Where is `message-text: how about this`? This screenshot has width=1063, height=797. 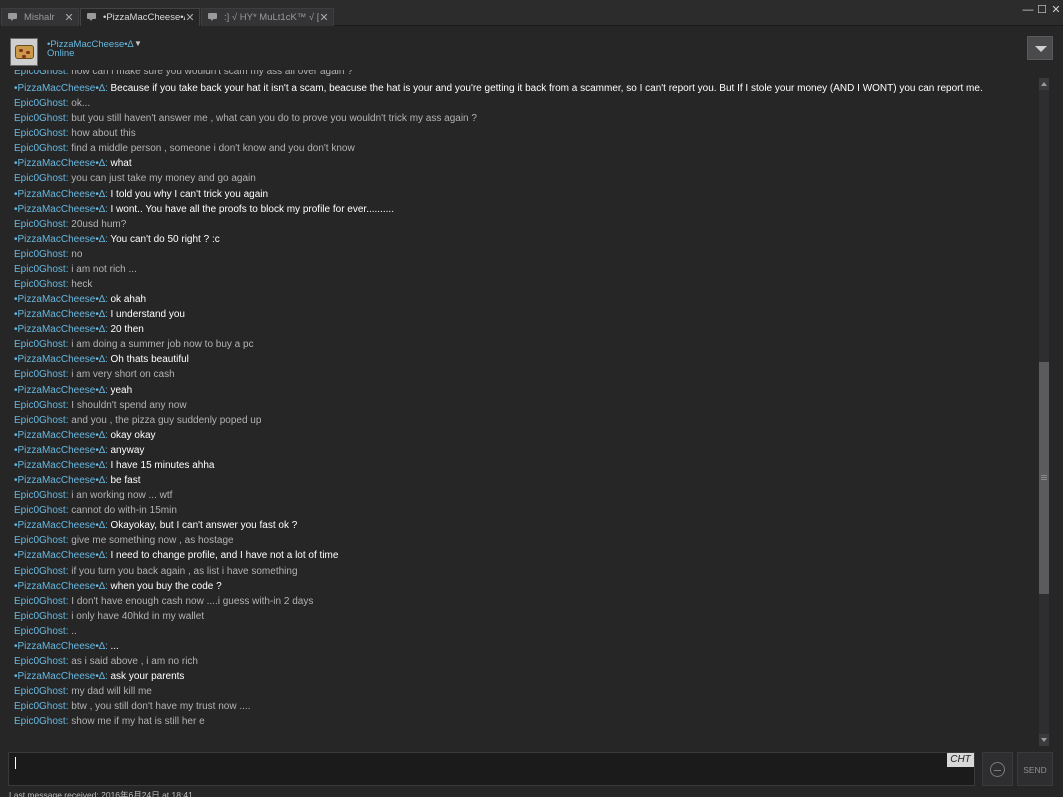
message-text: how about this is located at coordinates (103, 134).